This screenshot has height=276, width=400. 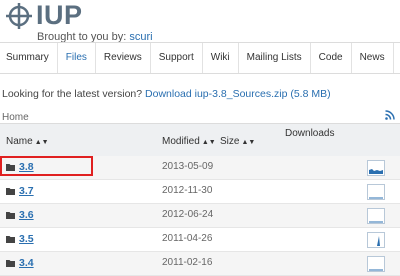 What do you see at coordinates (275, 58) in the screenshot?
I see `tab-mailing-lists: Mailing Lists` at bounding box center [275, 58].